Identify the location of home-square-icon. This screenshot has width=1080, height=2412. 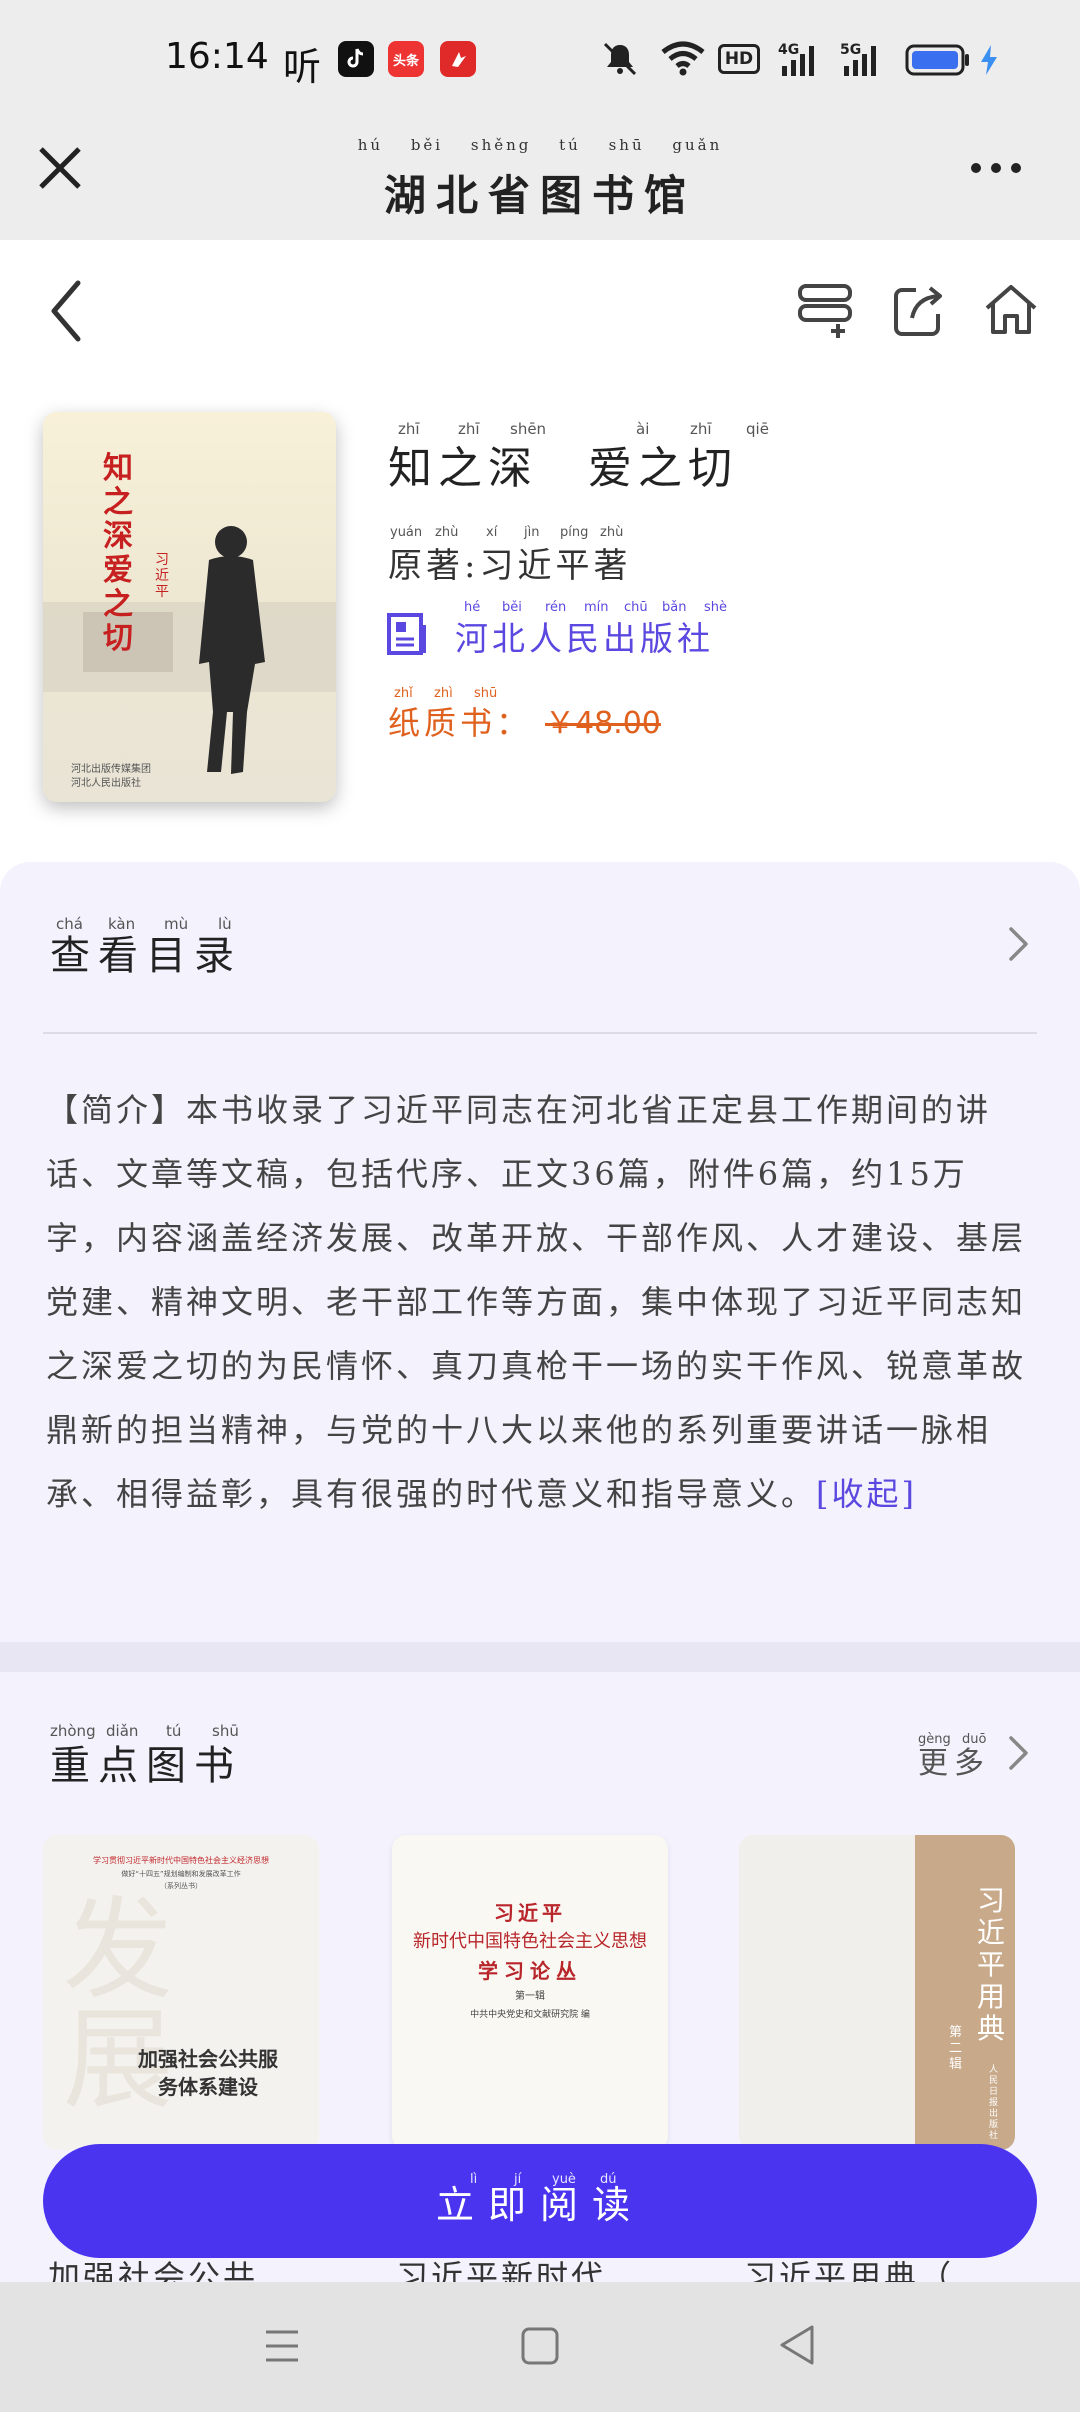
(540, 2346).